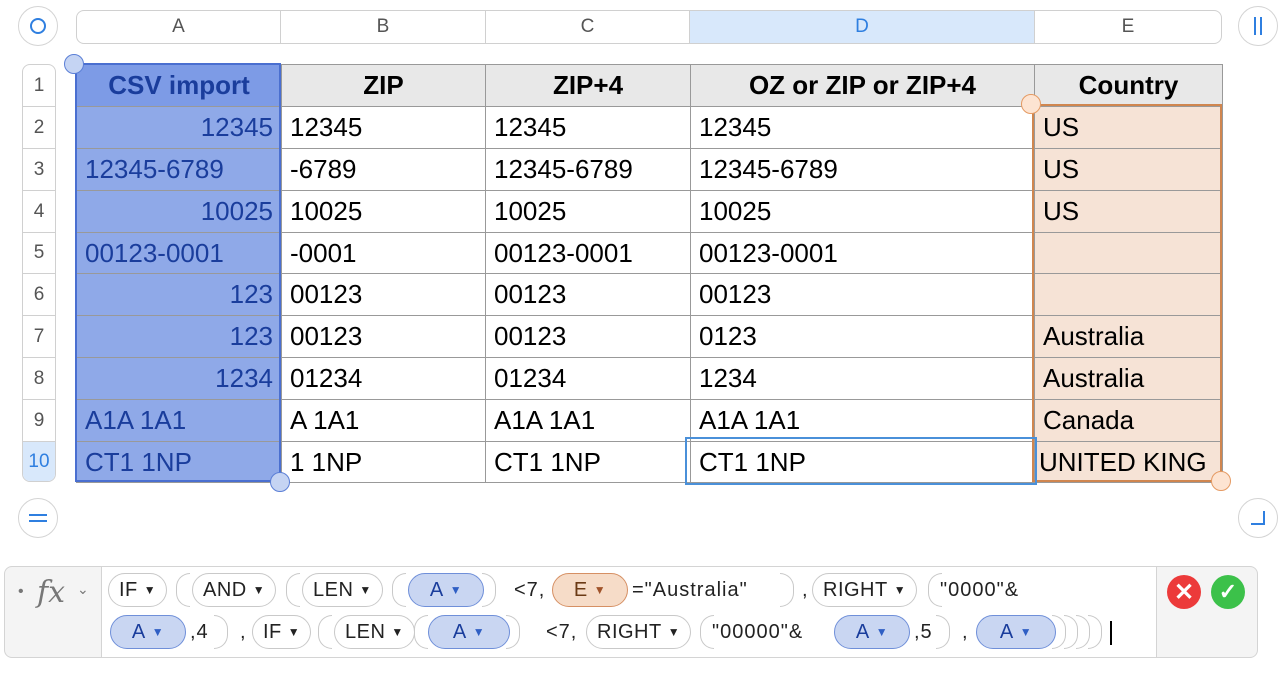 The image size is (1282, 684). I want to click on cell-c9: A1A 1A1, so click(588, 420).